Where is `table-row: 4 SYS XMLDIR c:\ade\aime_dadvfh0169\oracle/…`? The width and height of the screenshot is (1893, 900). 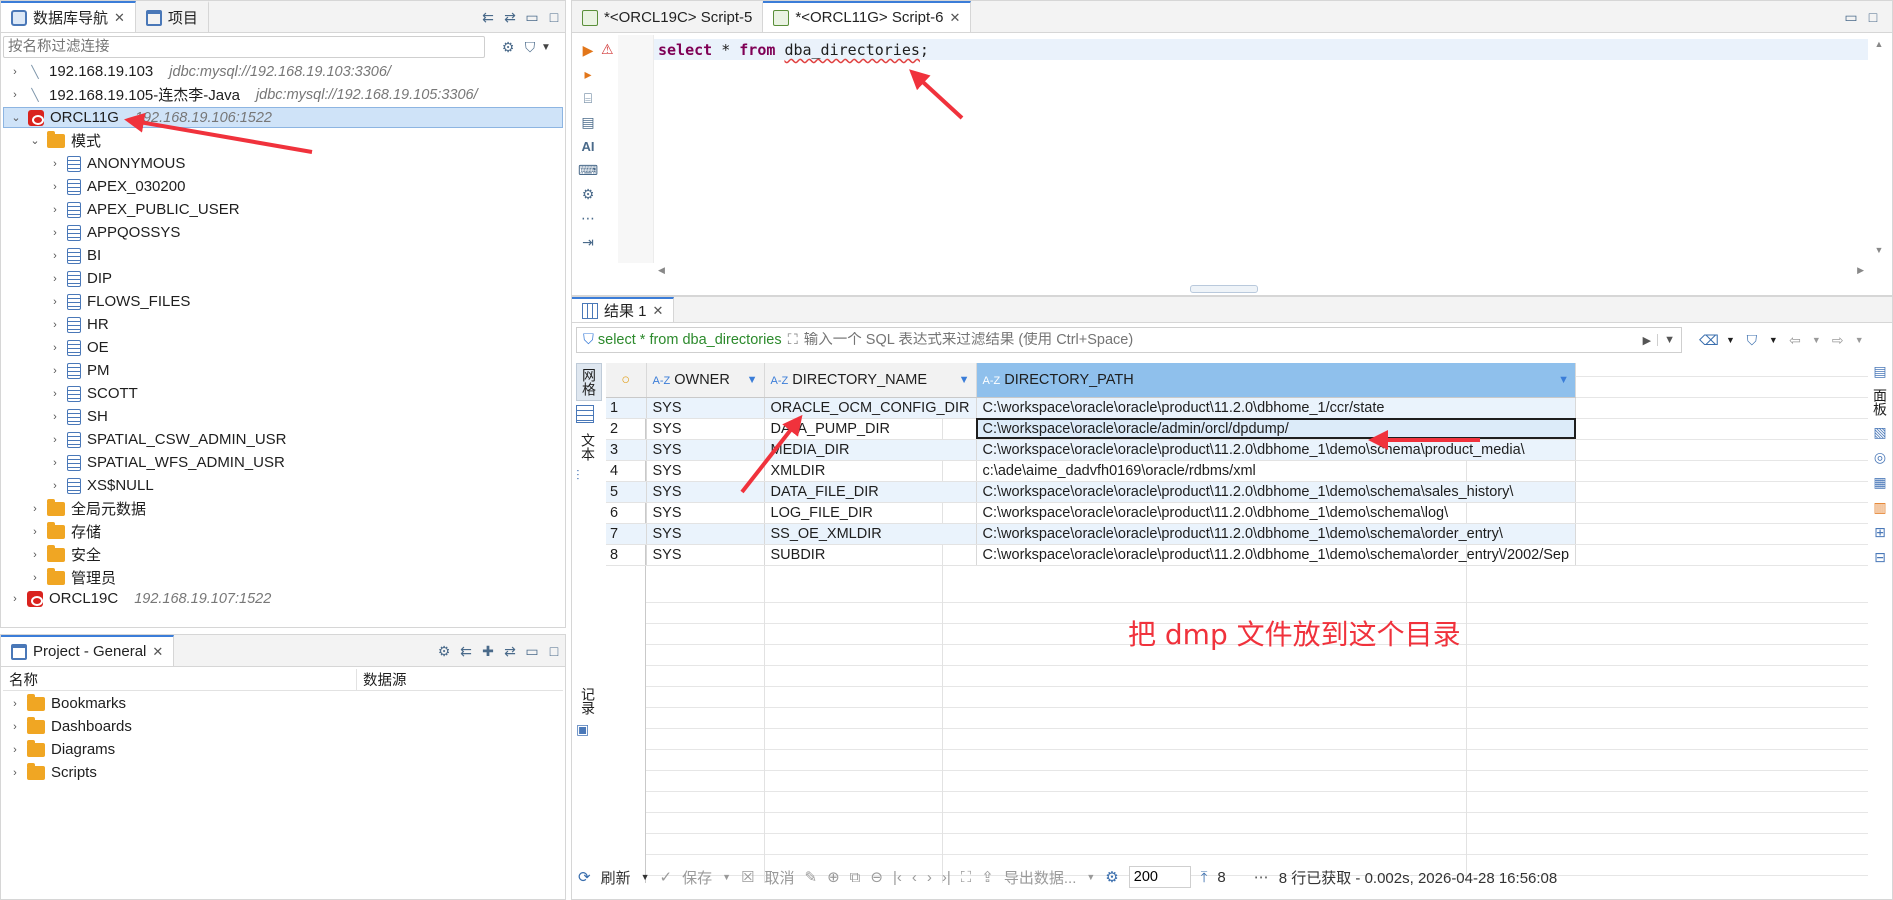 table-row: 4 SYS XMLDIR c:\ade\aime_dadvfh0169\oracle/… is located at coordinates (1091, 471).